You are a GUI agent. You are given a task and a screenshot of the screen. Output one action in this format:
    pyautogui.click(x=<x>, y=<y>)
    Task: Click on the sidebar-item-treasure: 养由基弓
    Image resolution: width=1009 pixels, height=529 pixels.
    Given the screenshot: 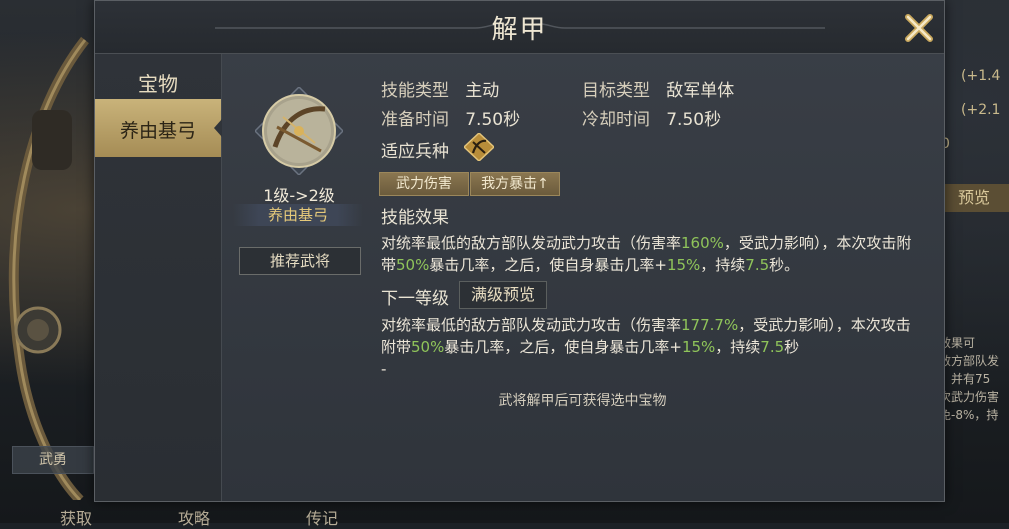 What is the action you would take?
    pyautogui.click(x=158, y=128)
    